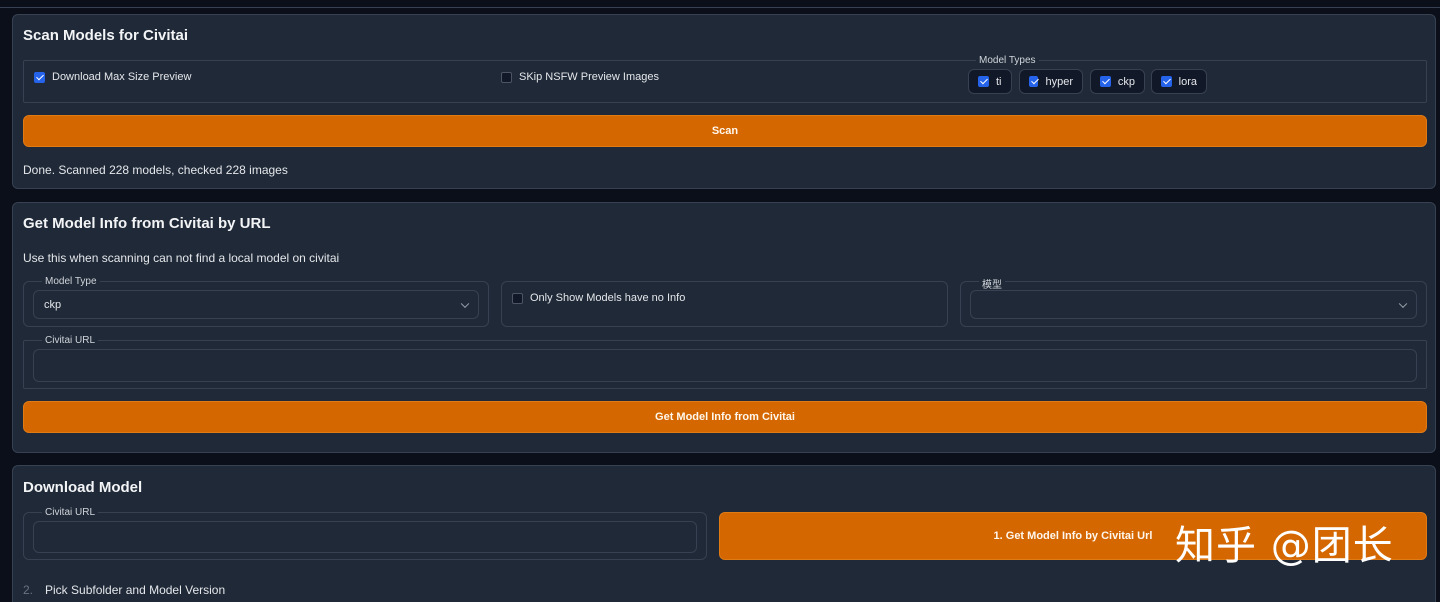 Image resolution: width=1440 pixels, height=602 pixels. Describe the element at coordinates (70, 512) in the screenshot. I see `download-url-label: Civitai URL` at that location.